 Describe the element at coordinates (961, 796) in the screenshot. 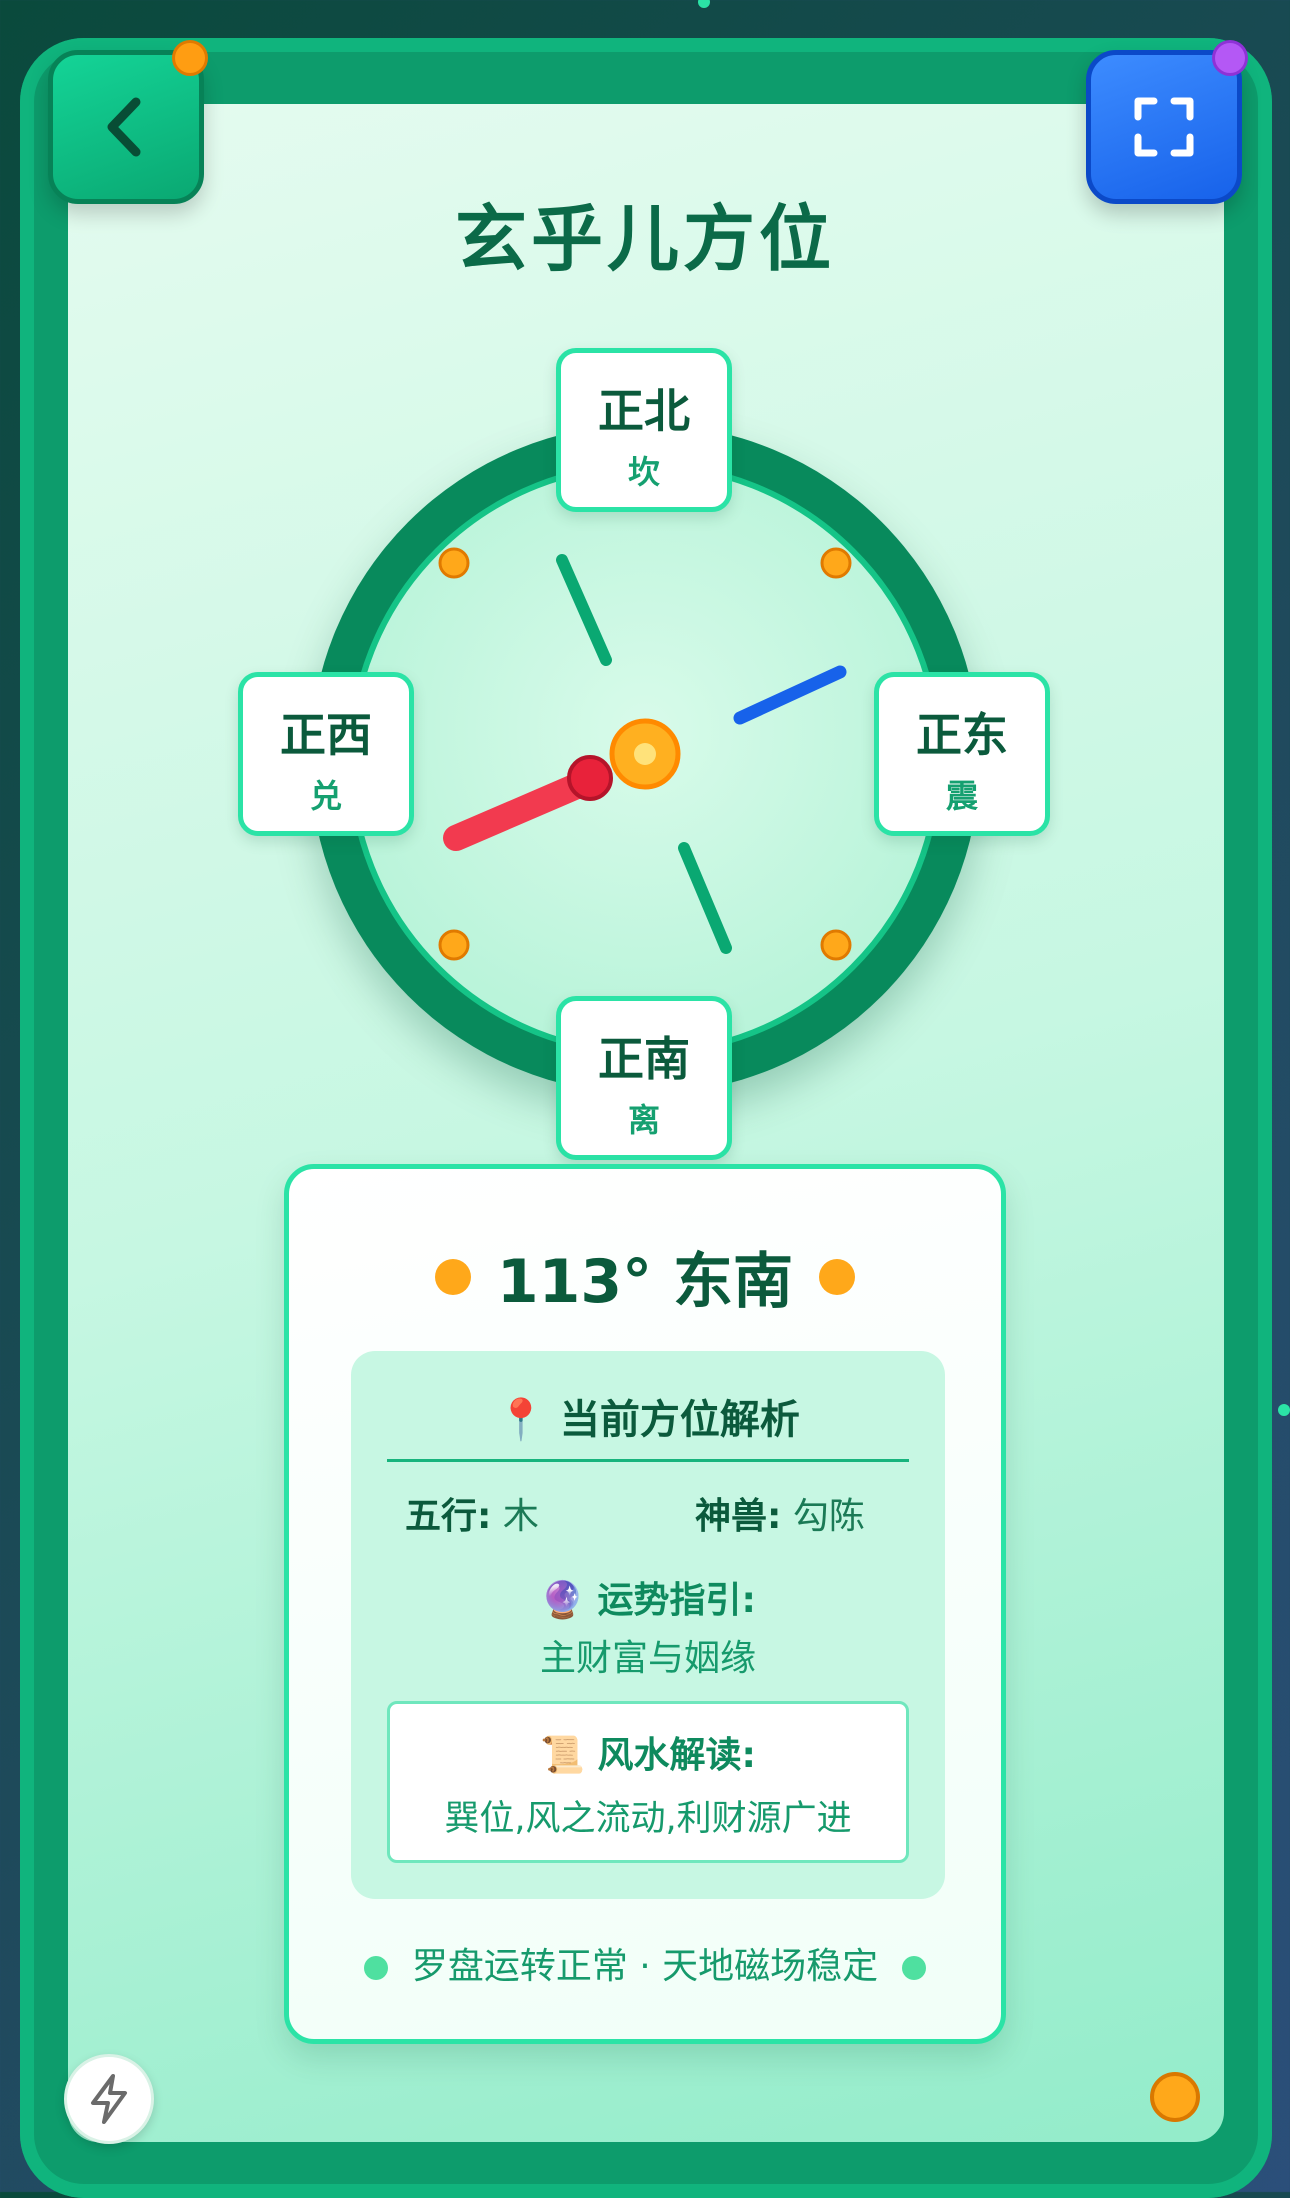

I see `direction-trigram: 震` at that location.